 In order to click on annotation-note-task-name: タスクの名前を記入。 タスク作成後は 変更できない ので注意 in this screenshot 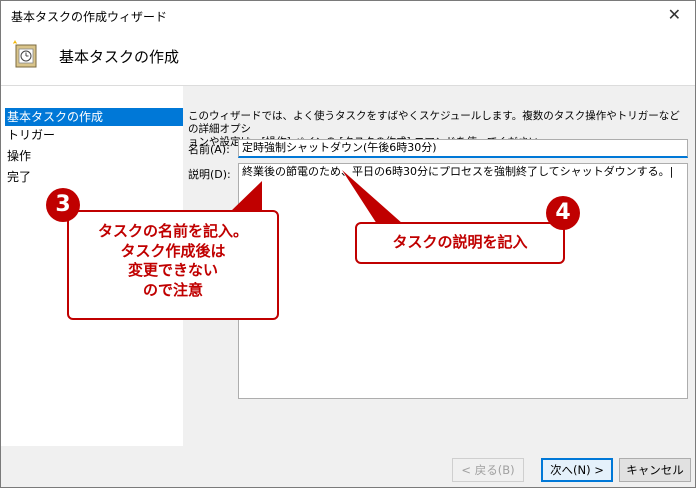, I will do `click(173, 265)`.